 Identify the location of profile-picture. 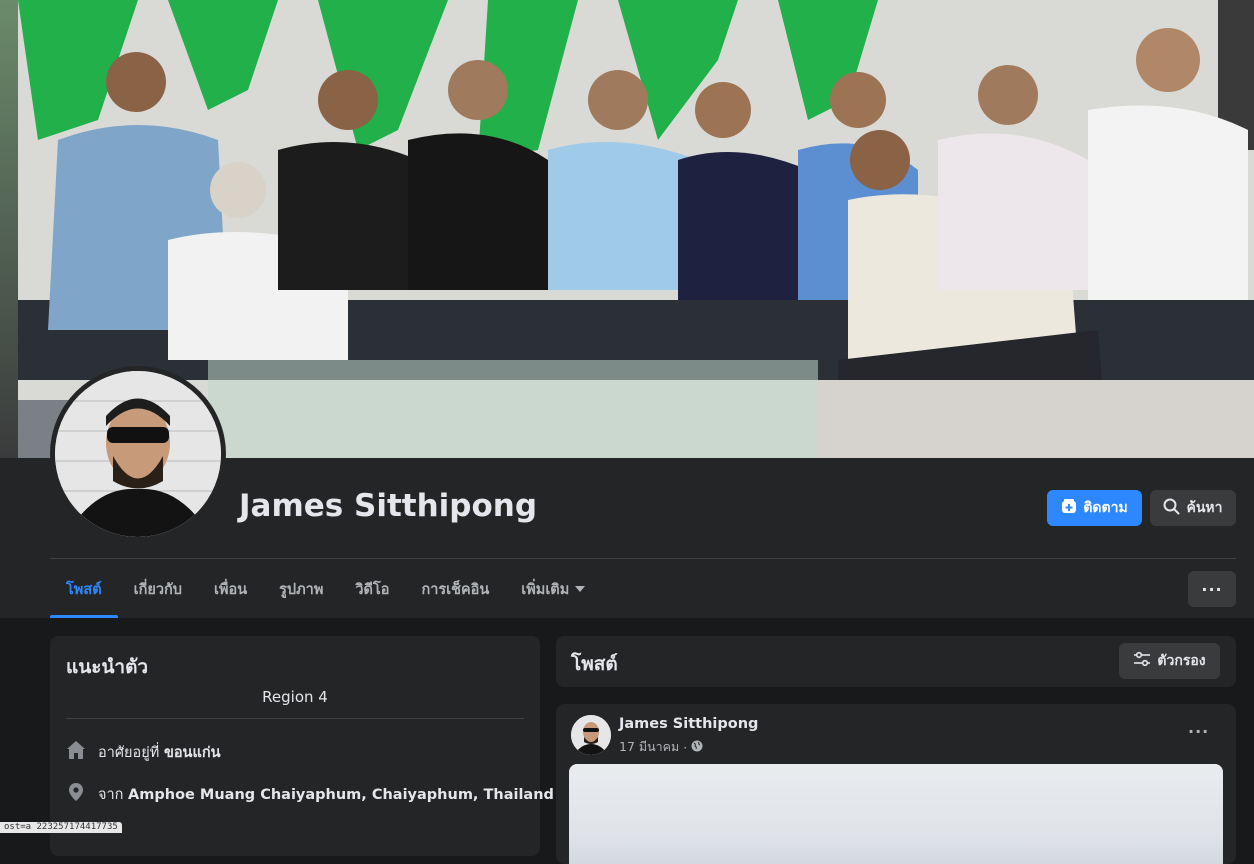
(138, 454).